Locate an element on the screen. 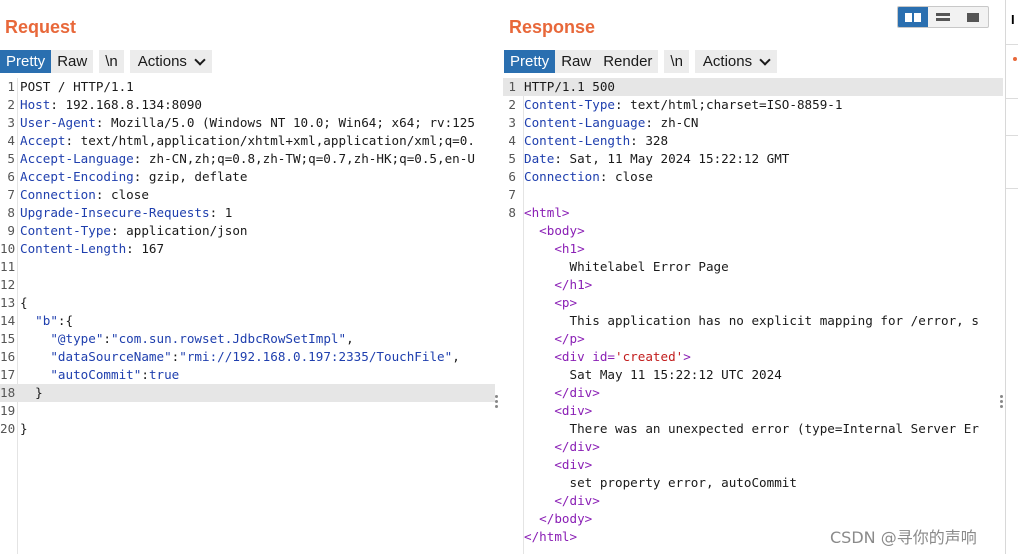  code-token: : 167 is located at coordinates (145, 248).